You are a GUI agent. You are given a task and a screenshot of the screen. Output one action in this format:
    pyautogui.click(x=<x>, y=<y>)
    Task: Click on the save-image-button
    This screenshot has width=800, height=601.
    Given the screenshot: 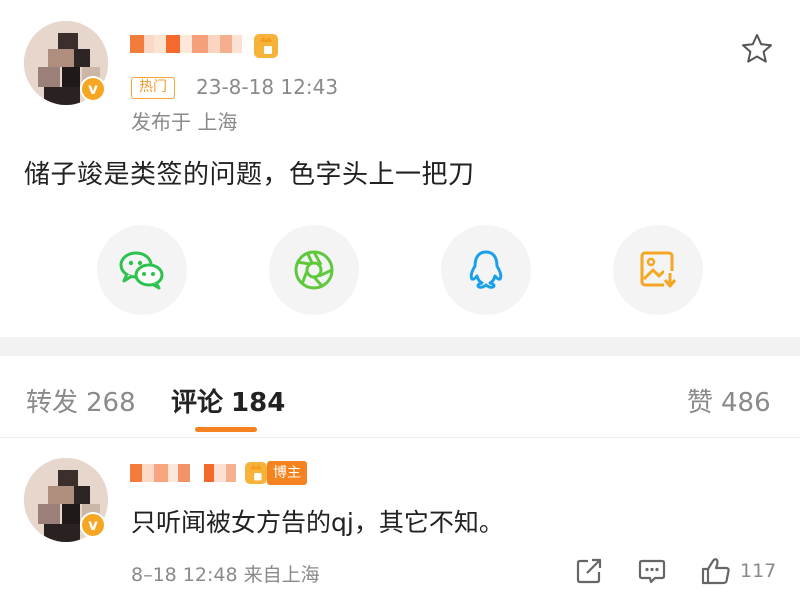 What is the action you would take?
    pyautogui.click(x=658, y=270)
    